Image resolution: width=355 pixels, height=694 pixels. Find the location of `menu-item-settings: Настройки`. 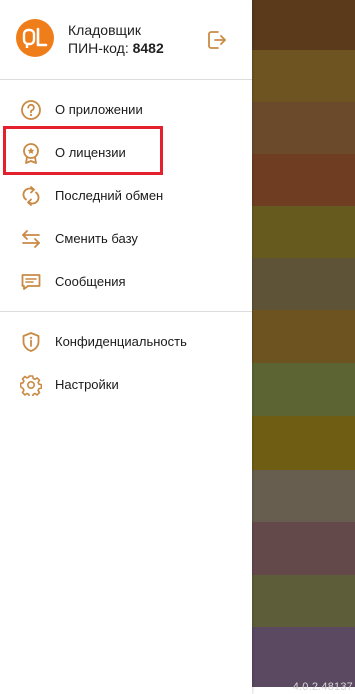

menu-item-settings: Настройки is located at coordinates (126, 384).